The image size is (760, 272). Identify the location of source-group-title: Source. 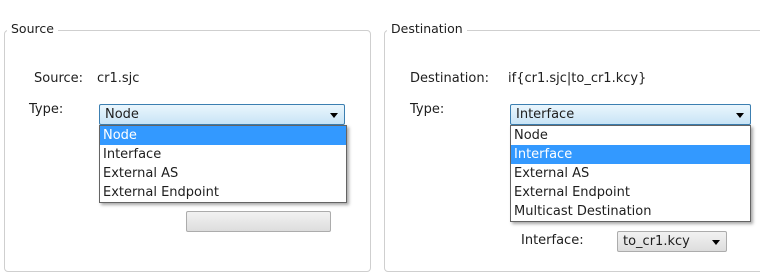
(32, 28).